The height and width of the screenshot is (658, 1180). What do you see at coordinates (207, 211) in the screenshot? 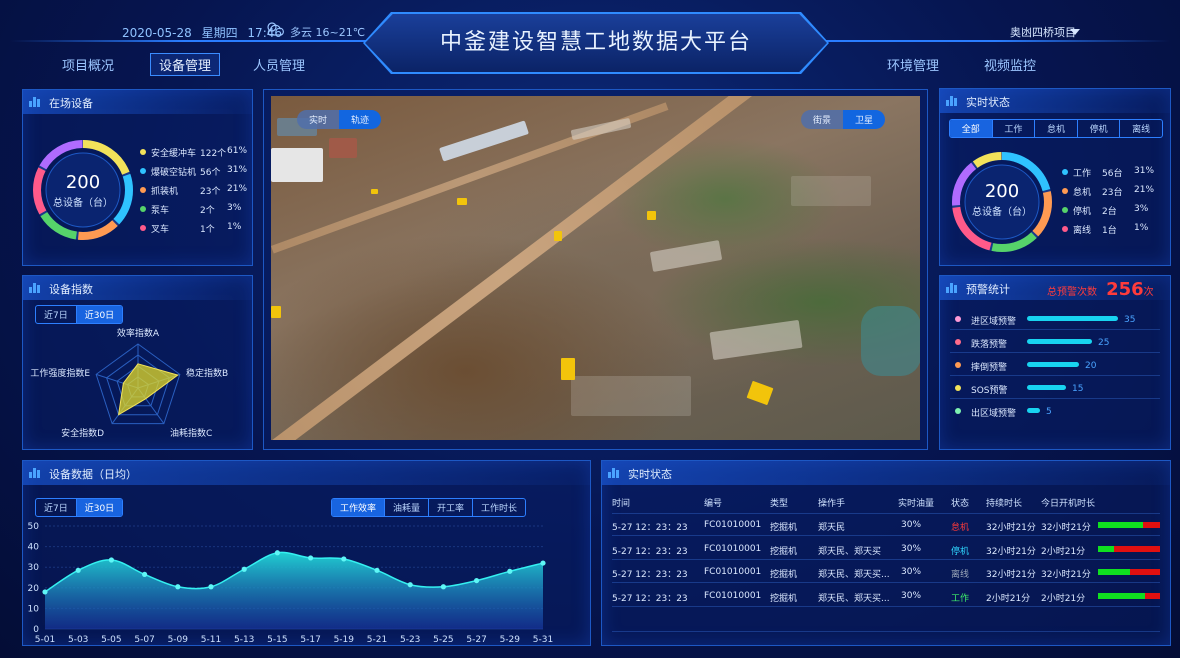
I see `legend-count: 2个` at bounding box center [207, 211].